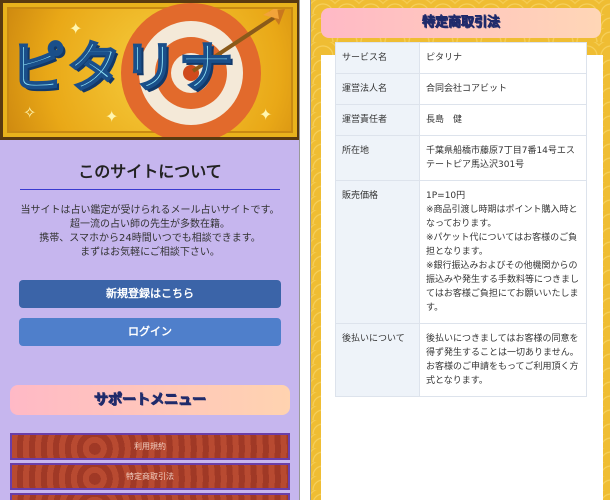 This screenshot has width=610, height=500. Describe the element at coordinates (150, 224) in the screenshot. I see `about-line: 超一流の占い師の先生が多数在籍。` at that location.